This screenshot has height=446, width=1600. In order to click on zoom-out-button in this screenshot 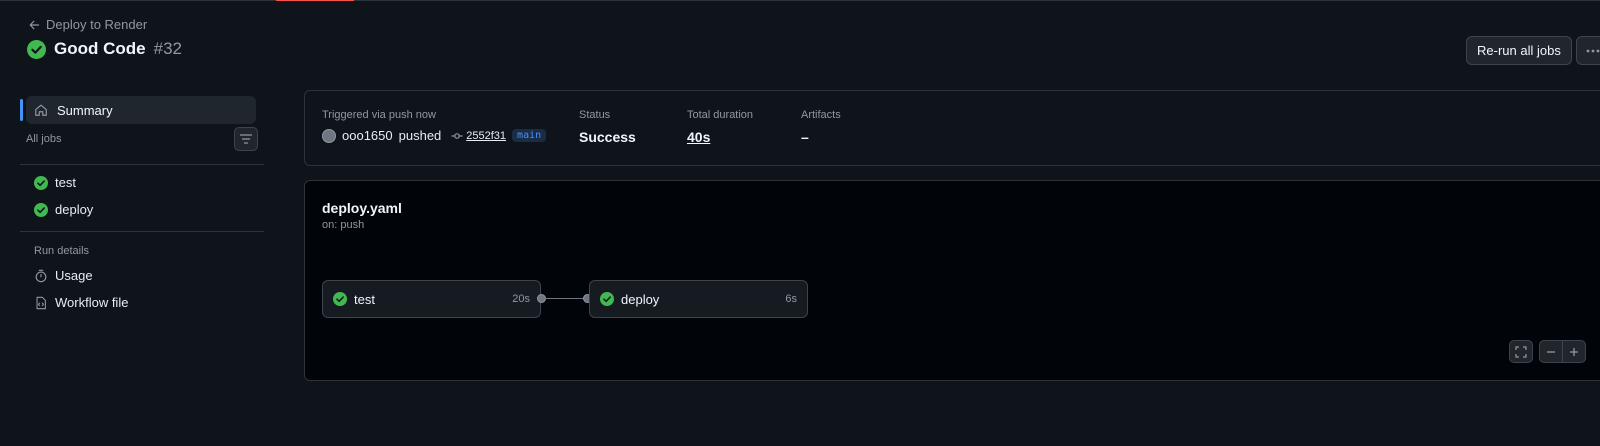, I will do `click(1551, 351)`.